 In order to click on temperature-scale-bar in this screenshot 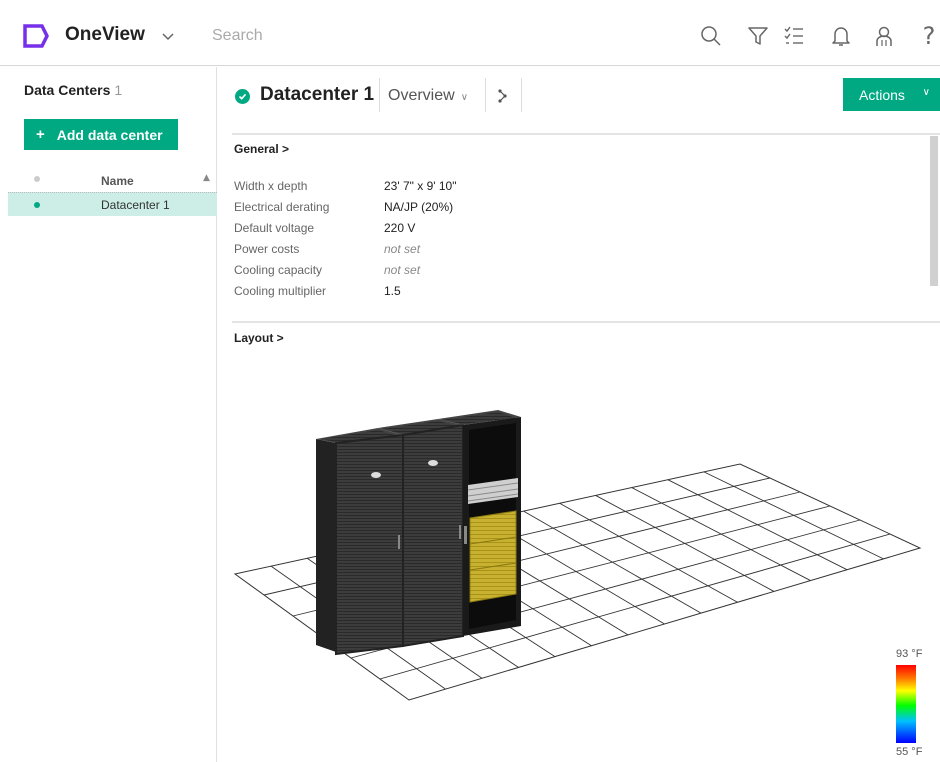, I will do `click(906, 704)`.